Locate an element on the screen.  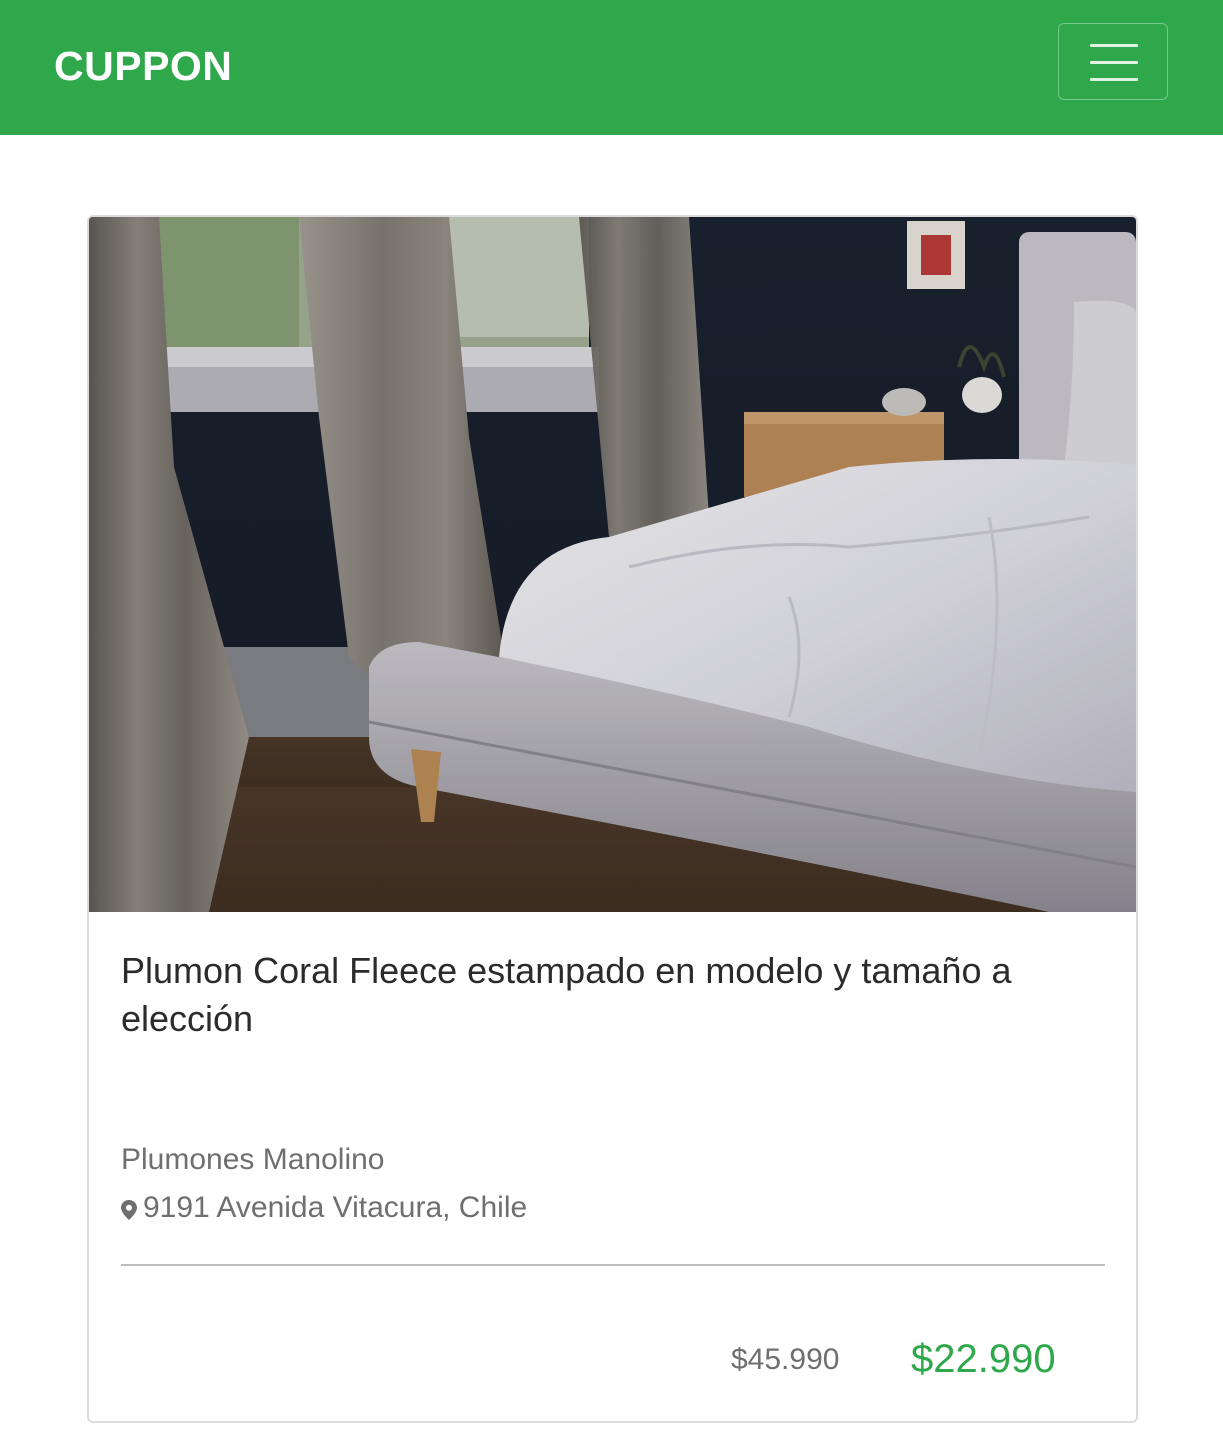
merchant-name: Plumones Manolino is located at coordinates (253, 1159).